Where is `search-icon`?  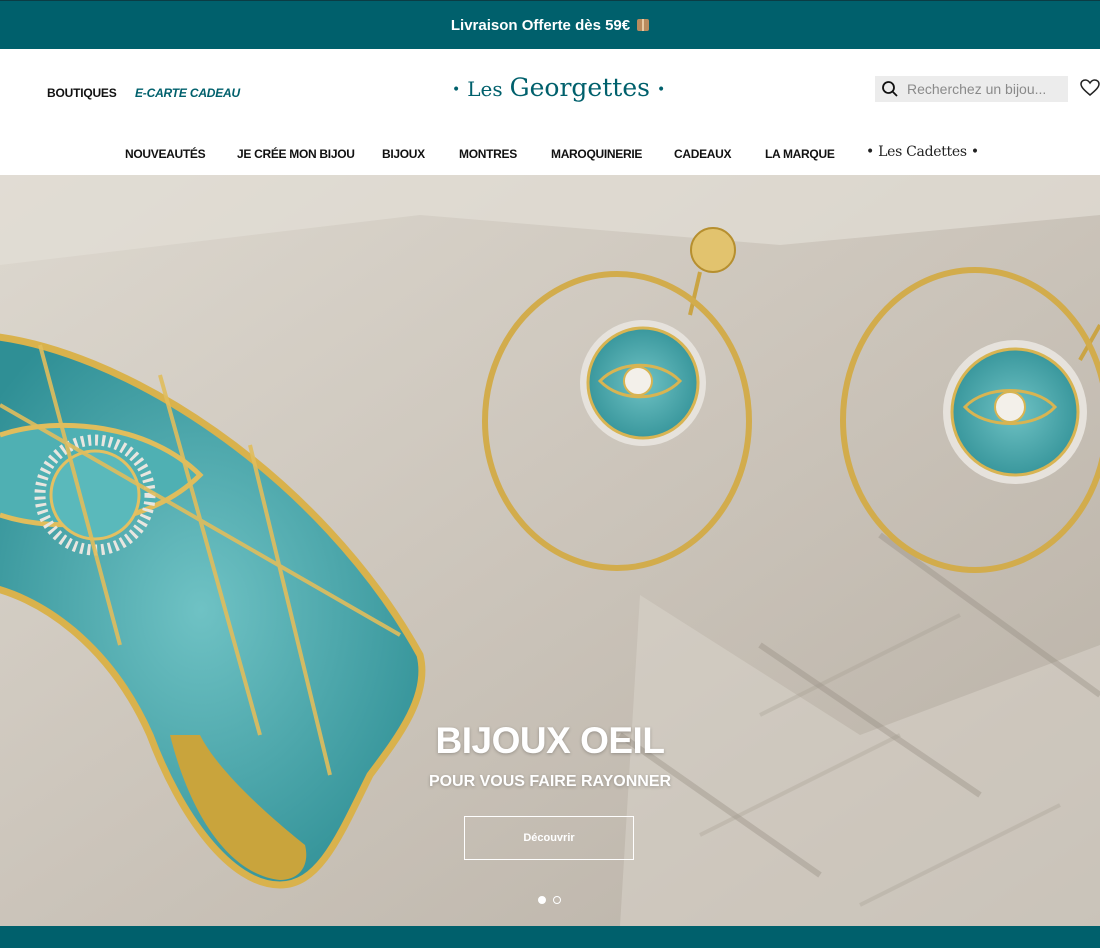
search-icon is located at coordinates (890, 89).